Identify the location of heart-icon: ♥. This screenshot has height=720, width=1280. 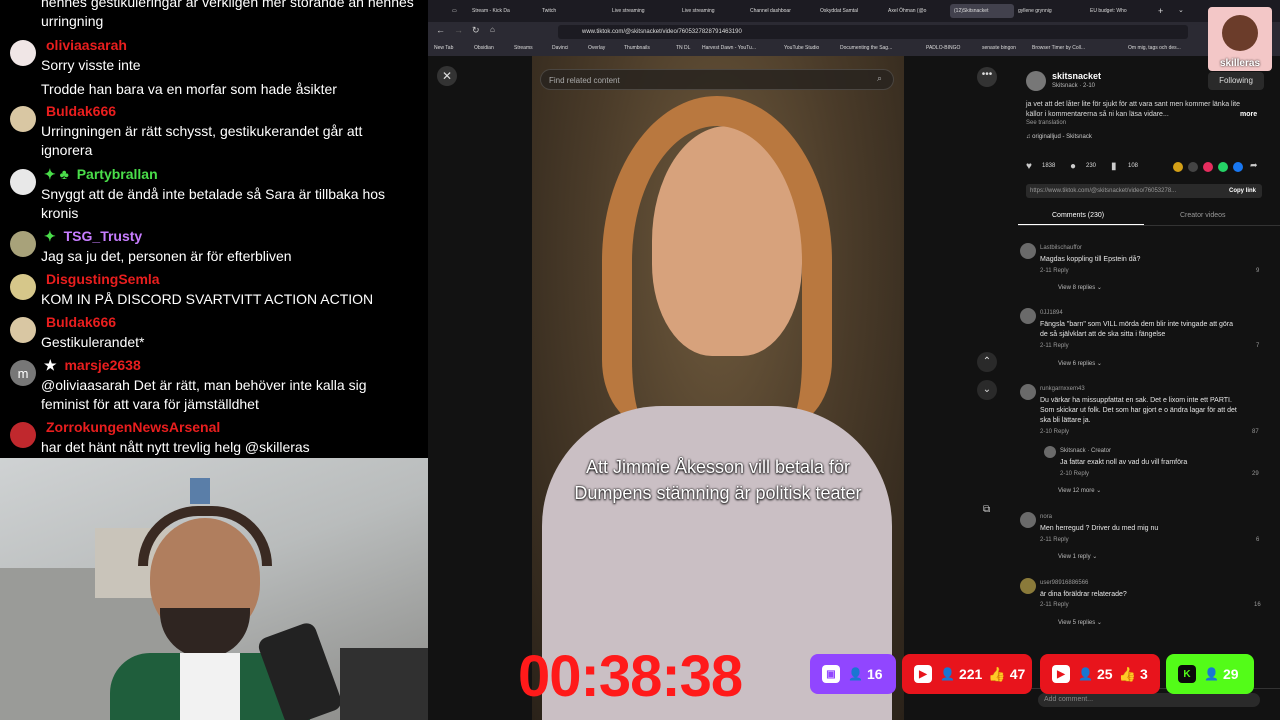
(1029, 166).